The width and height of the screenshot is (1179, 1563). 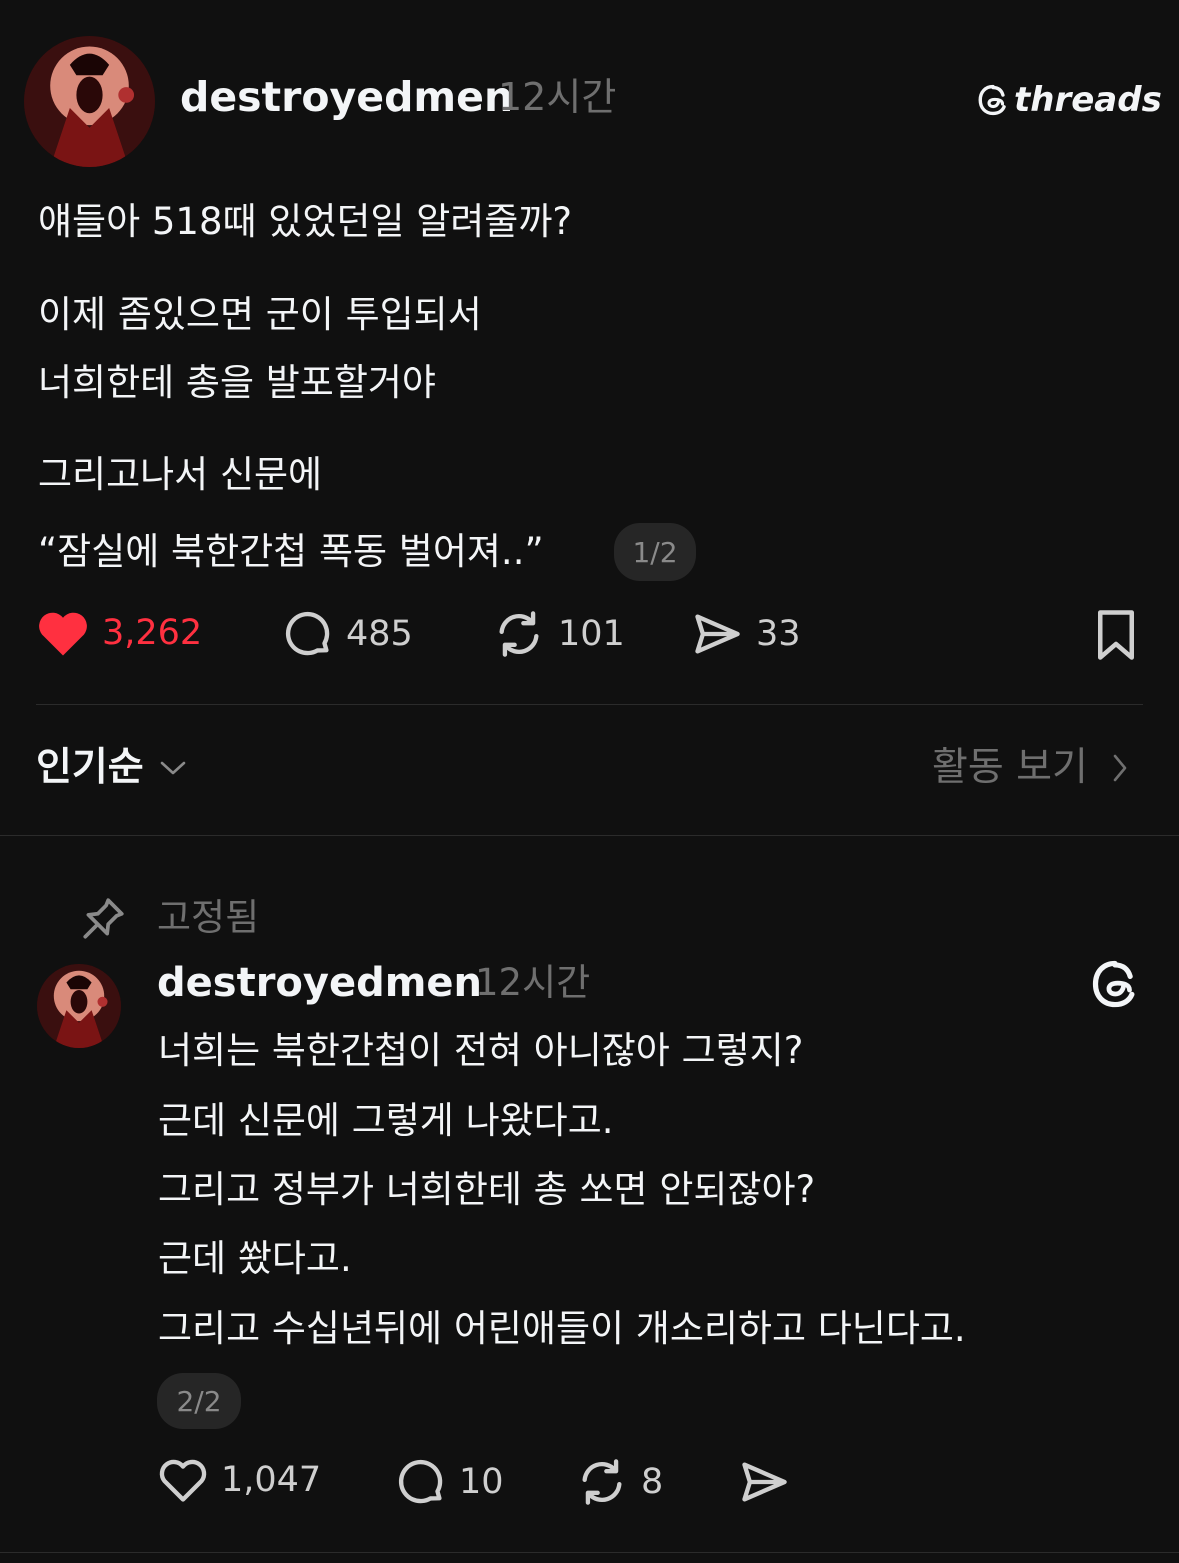 I want to click on threads-logo: threads, so click(x=1069, y=100).